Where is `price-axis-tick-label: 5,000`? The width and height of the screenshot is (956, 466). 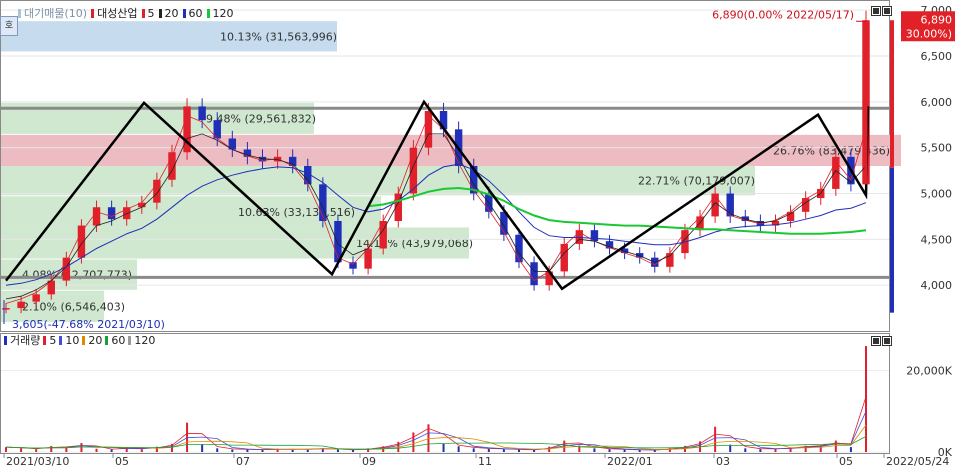 price-axis-tick-label: 5,000 is located at coordinates (937, 194).